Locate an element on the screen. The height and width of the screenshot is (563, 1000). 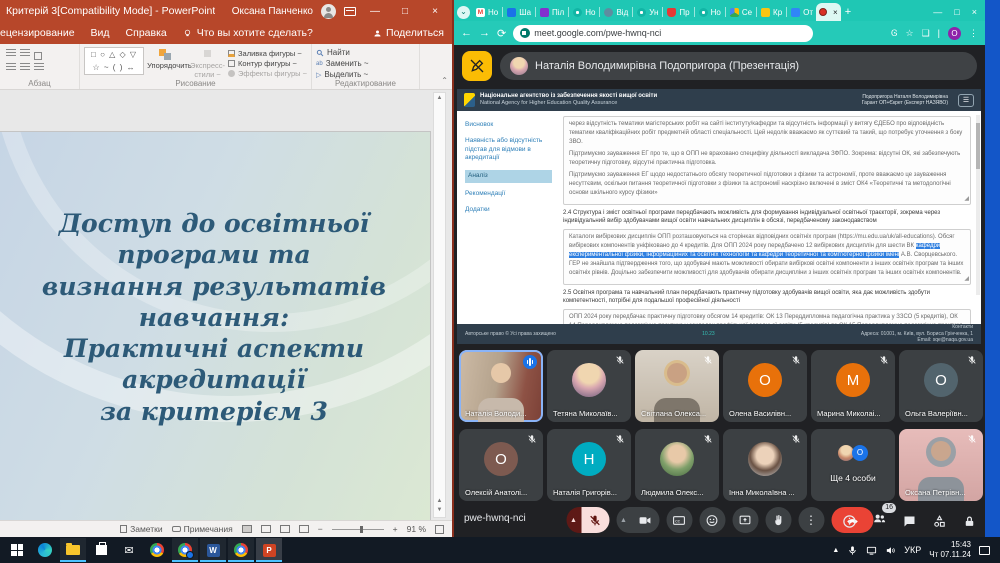
reactions-button is located at coordinates (712, 520).